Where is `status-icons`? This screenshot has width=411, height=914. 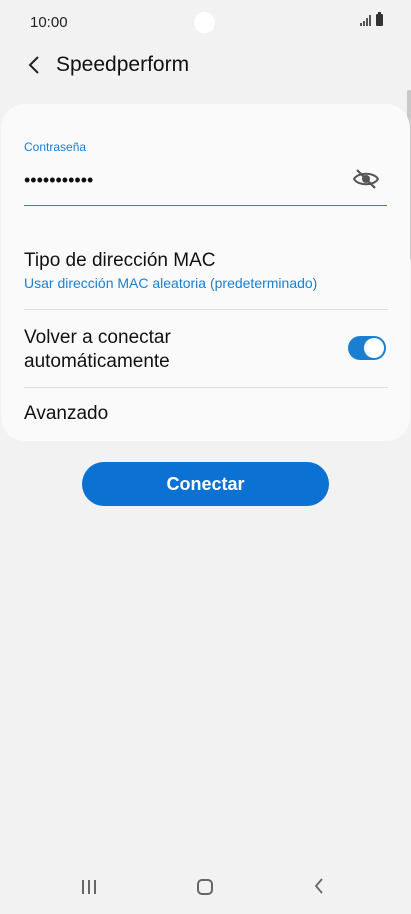 status-icons is located at coordinates (371, 19).